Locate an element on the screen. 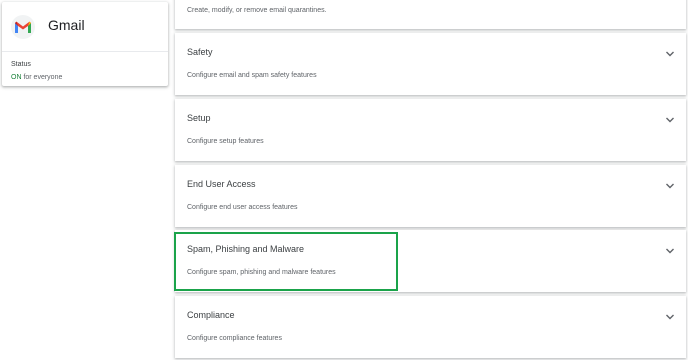 This screenshot has width=688, height=360. status-scope-text: for everyone is located at coordinates (42, 77).